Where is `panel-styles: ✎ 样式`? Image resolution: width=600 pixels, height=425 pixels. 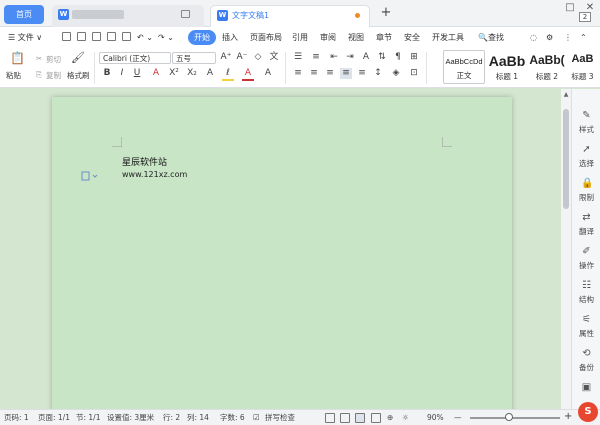 panel-styles: ✎ 样式 is located at coordinates (586, 123).